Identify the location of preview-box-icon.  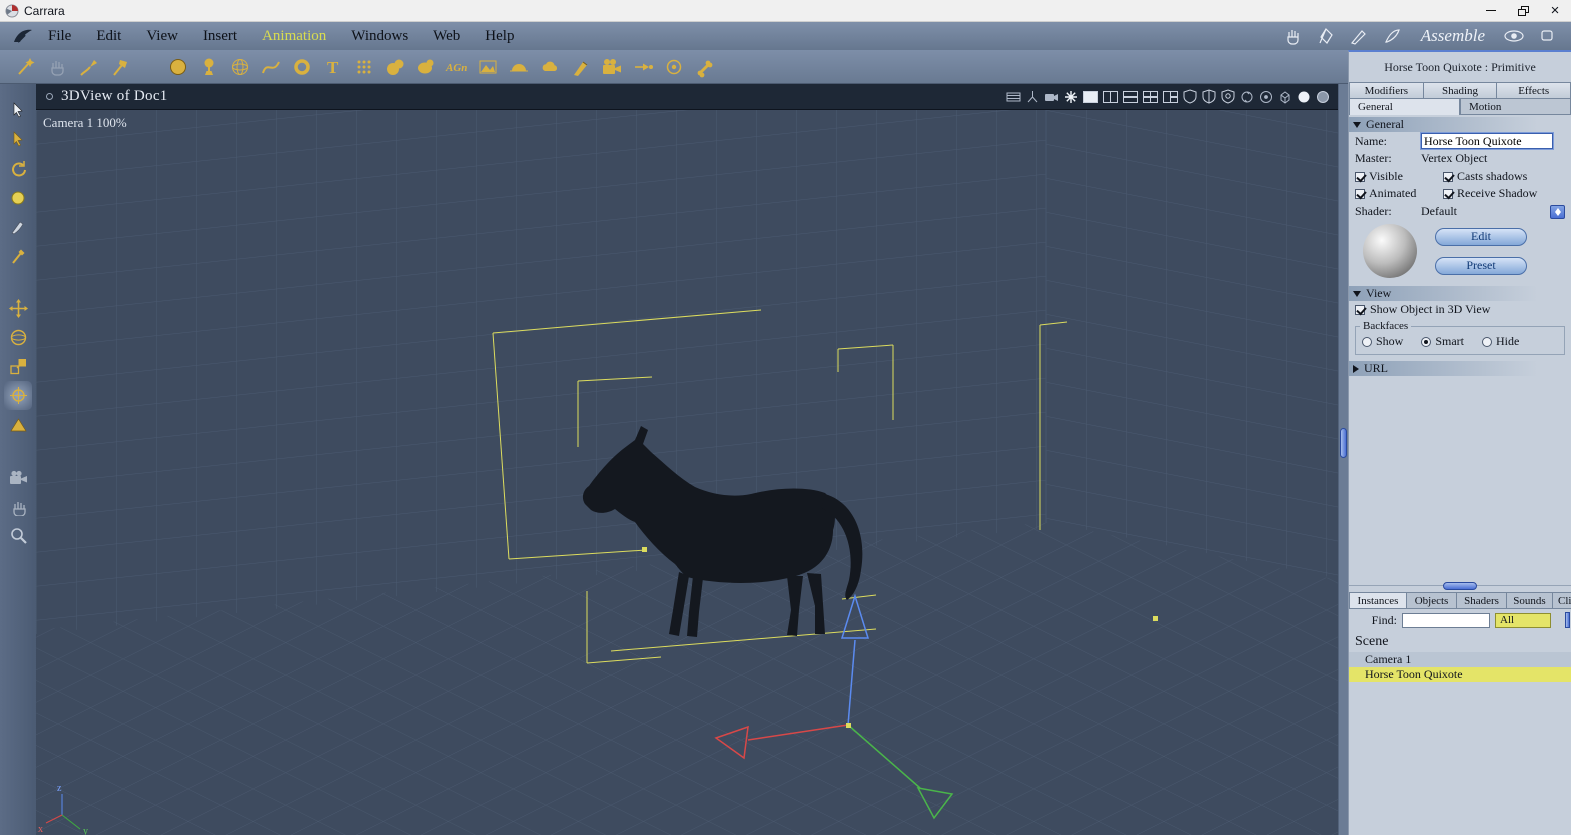
(1547, 36).